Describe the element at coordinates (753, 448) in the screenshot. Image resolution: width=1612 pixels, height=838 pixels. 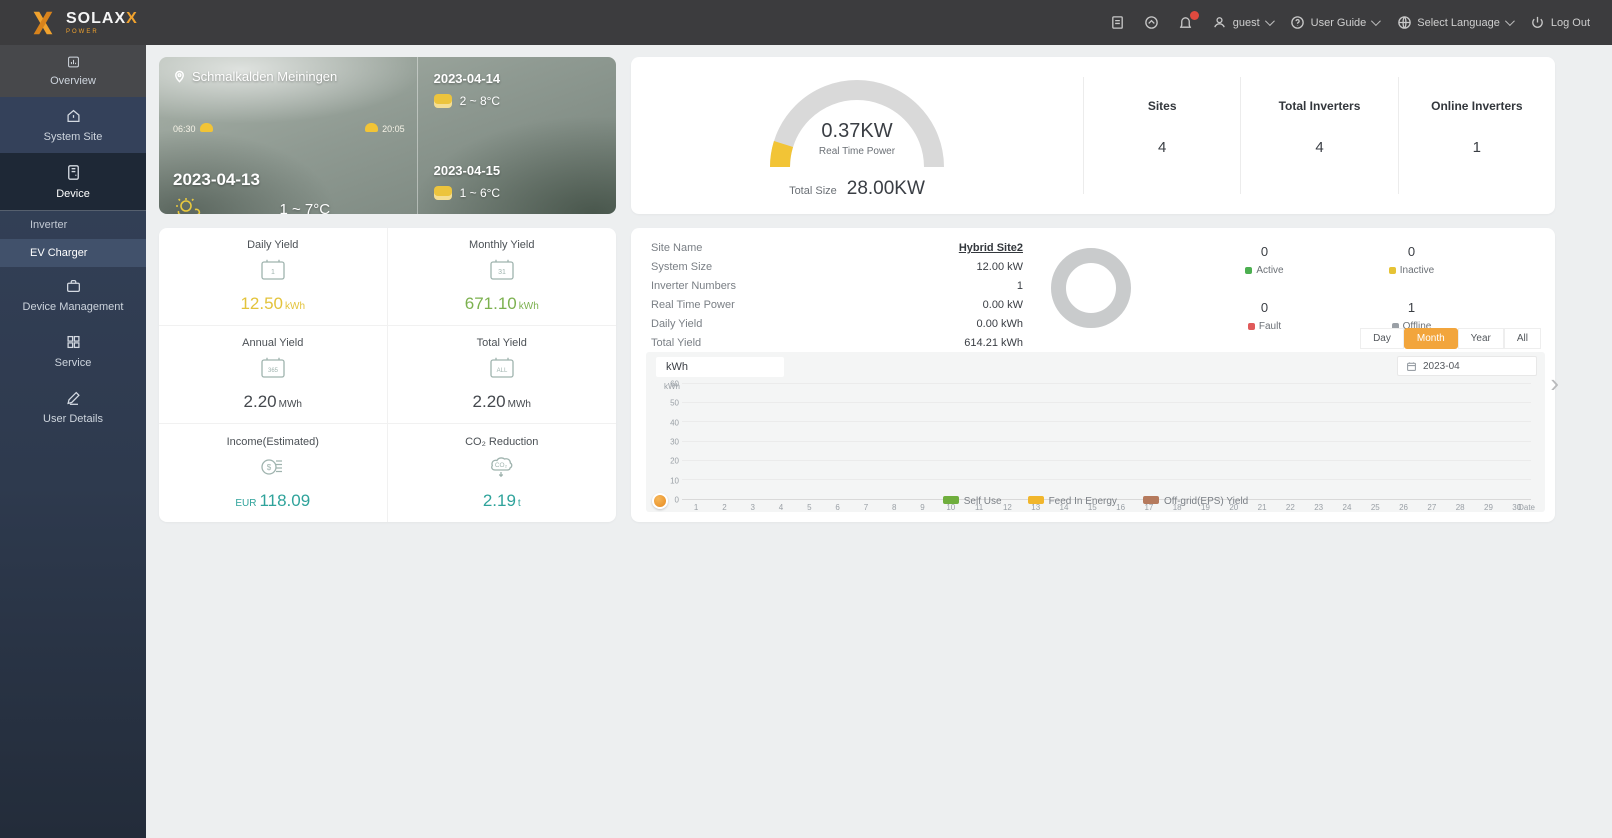
I see `bar-day-3: 3` at that location.